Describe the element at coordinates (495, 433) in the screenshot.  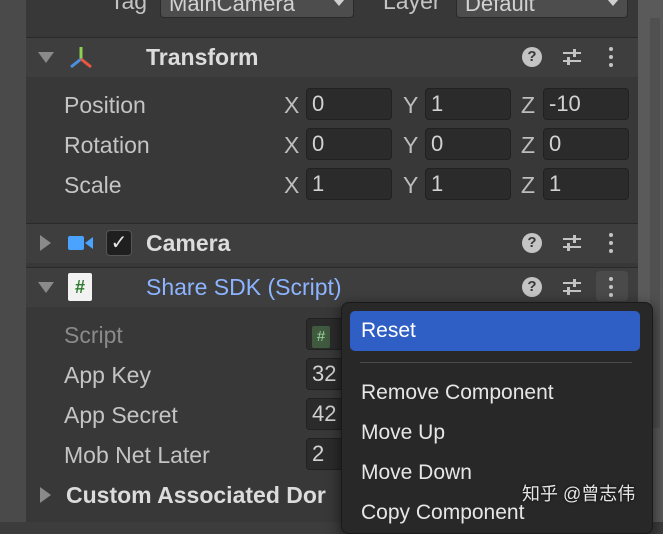
I see `menu-item-move-up: Move Up` at that location.